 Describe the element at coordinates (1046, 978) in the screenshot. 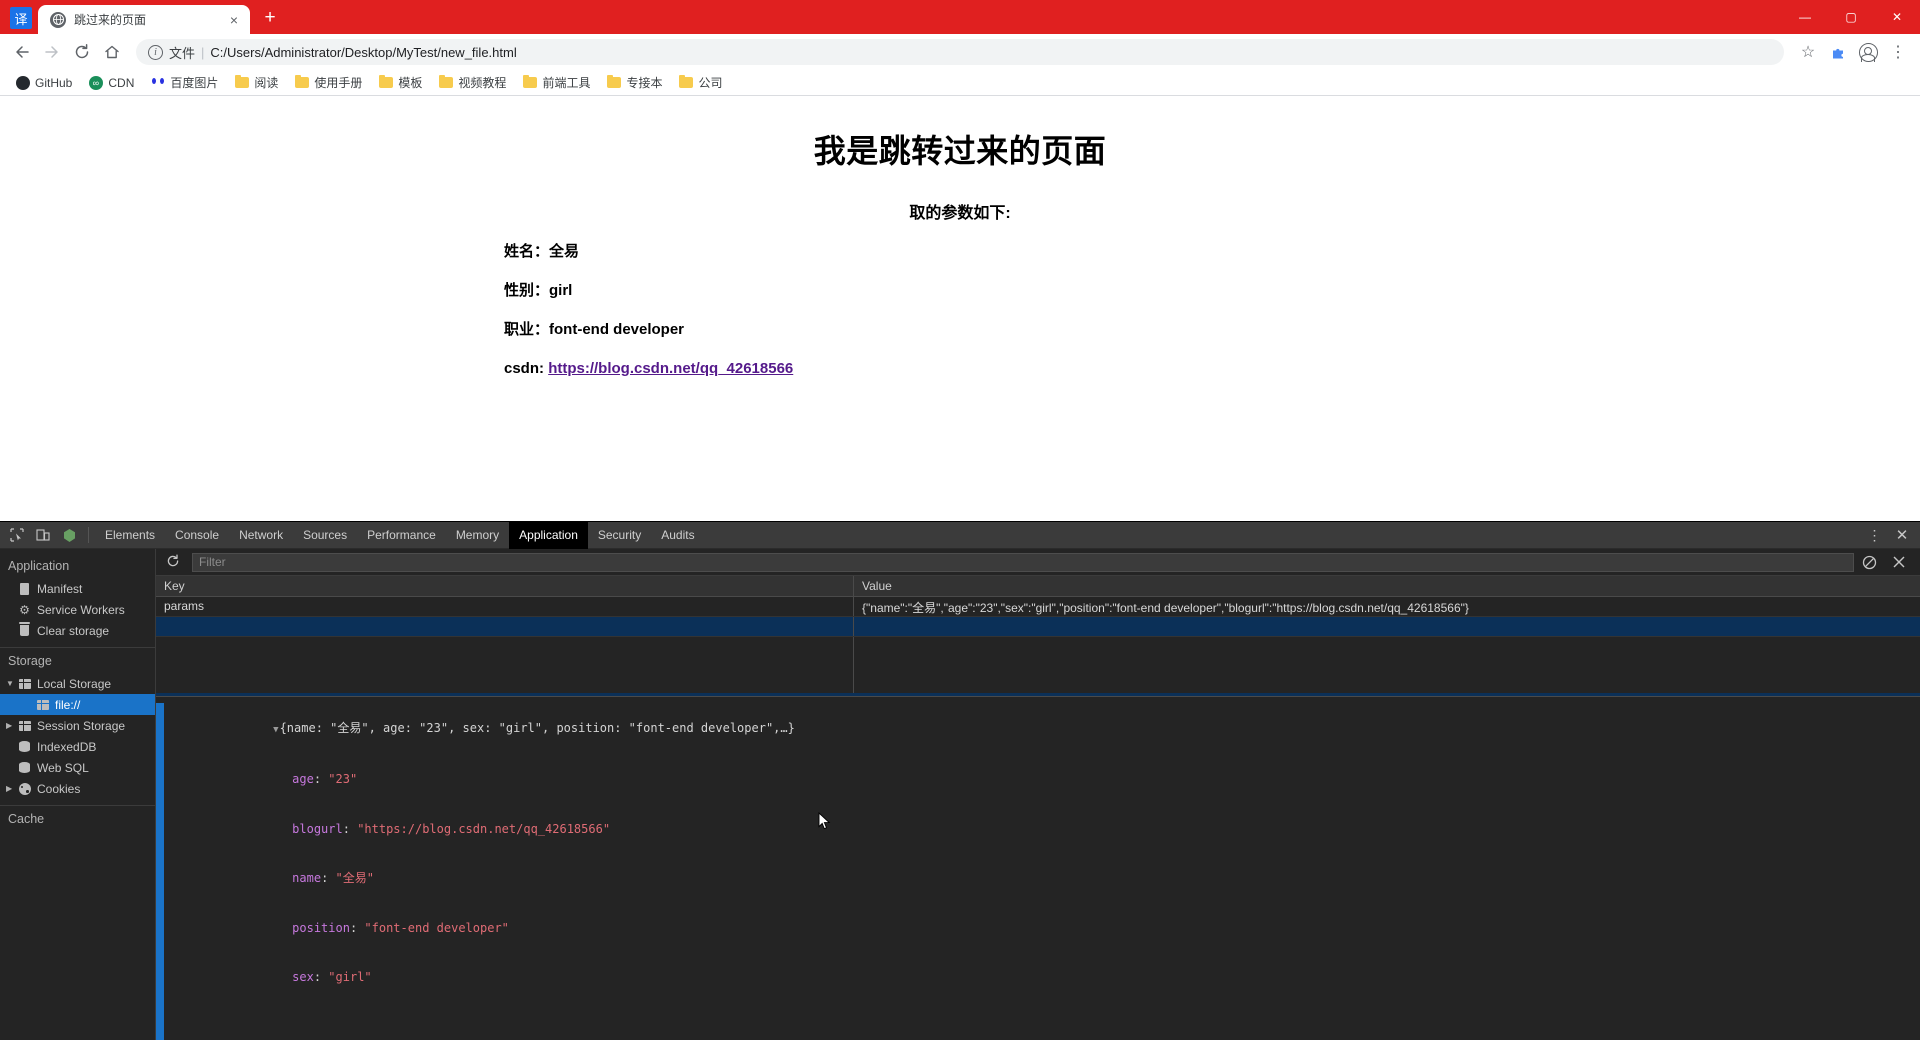

I see `preview-property-row: sex: "girl"` at that location.